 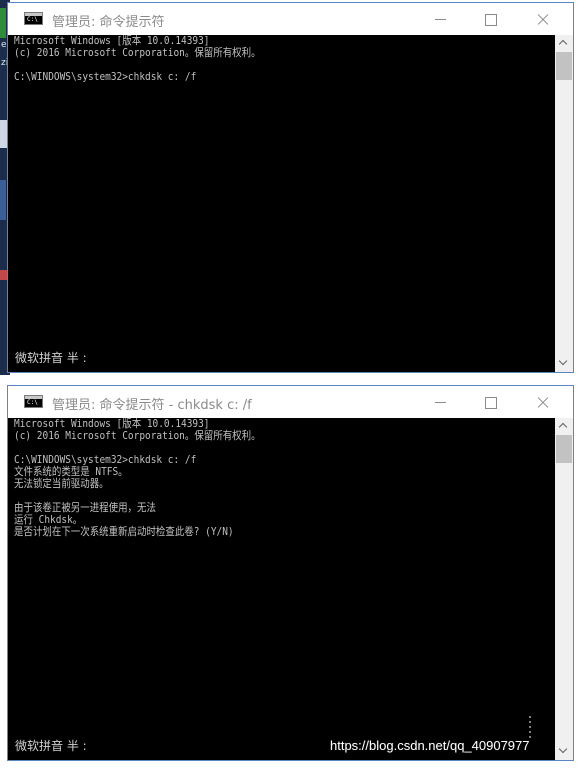 I want to click on window-title: 管理员: 命令提示符 - chkdsk c: /f, so click(x=152, y=405).